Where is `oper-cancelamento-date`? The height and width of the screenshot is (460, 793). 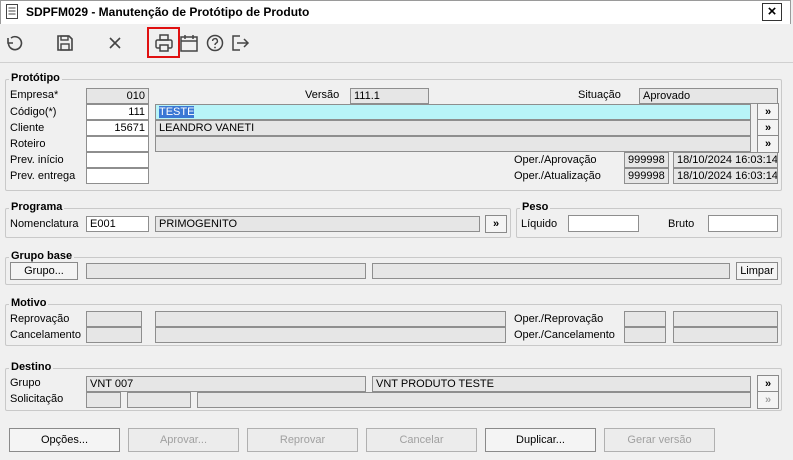 oper-cancelamento-date is located at coordinates (725, 335).